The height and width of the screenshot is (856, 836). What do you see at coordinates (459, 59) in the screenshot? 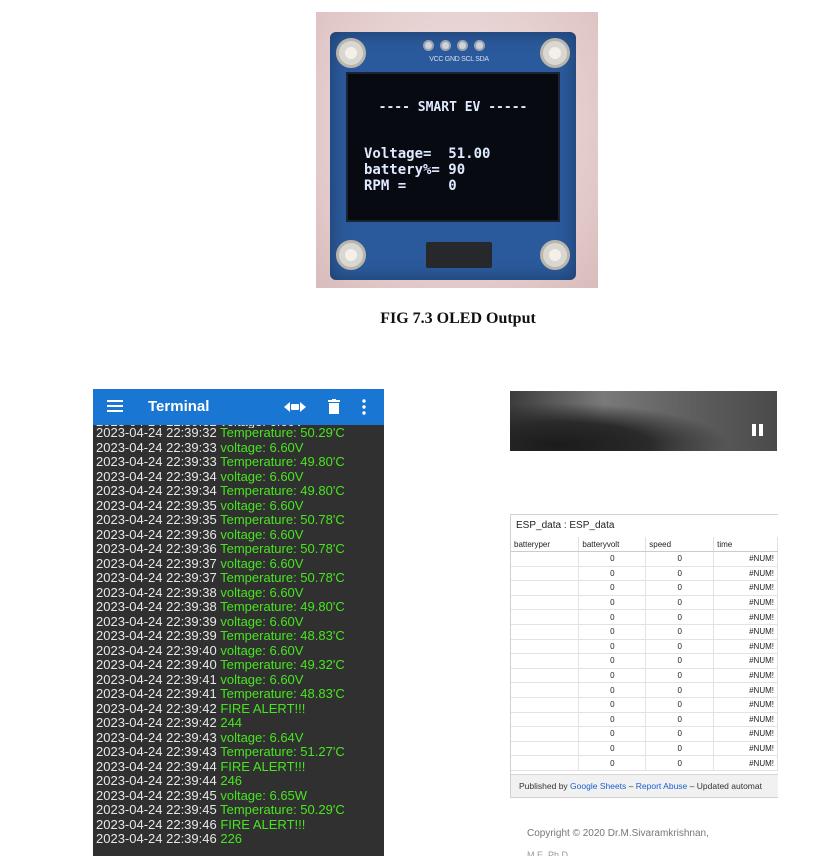
I see `pin-labels: VCC GND SCL SDA` at bounding box center [459, 59].